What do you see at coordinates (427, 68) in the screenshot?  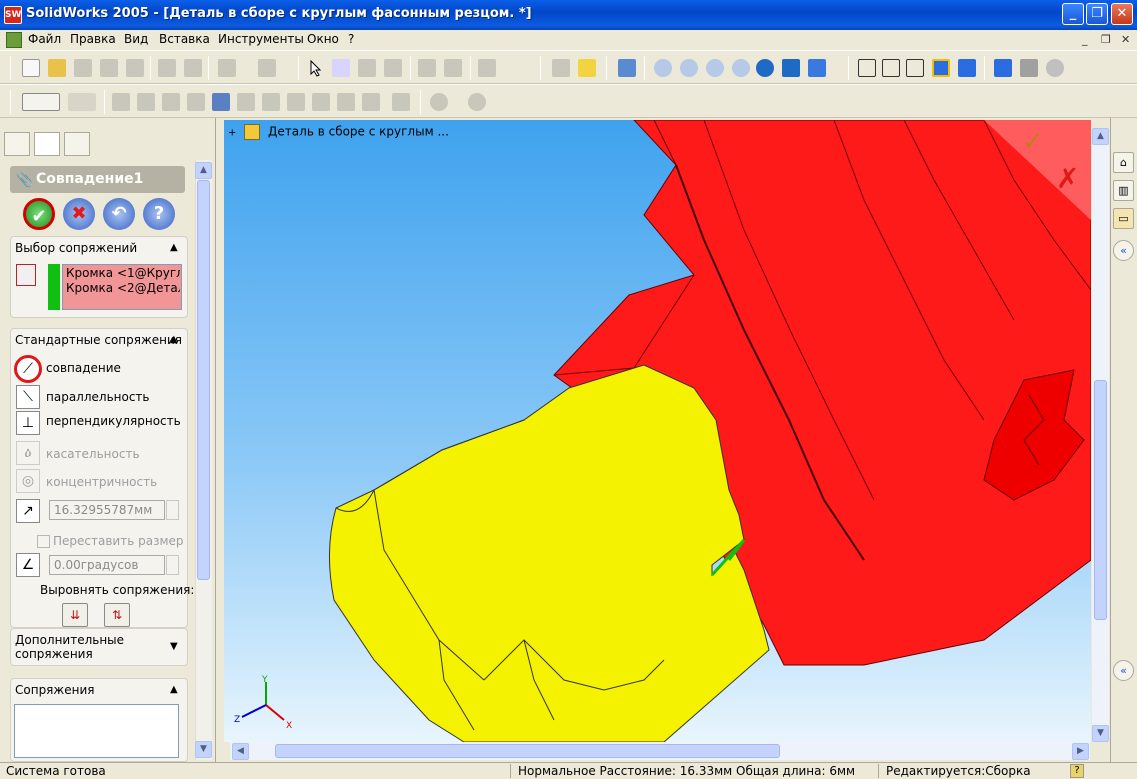 I see `grid-icon` at bounding box center [427, 68].